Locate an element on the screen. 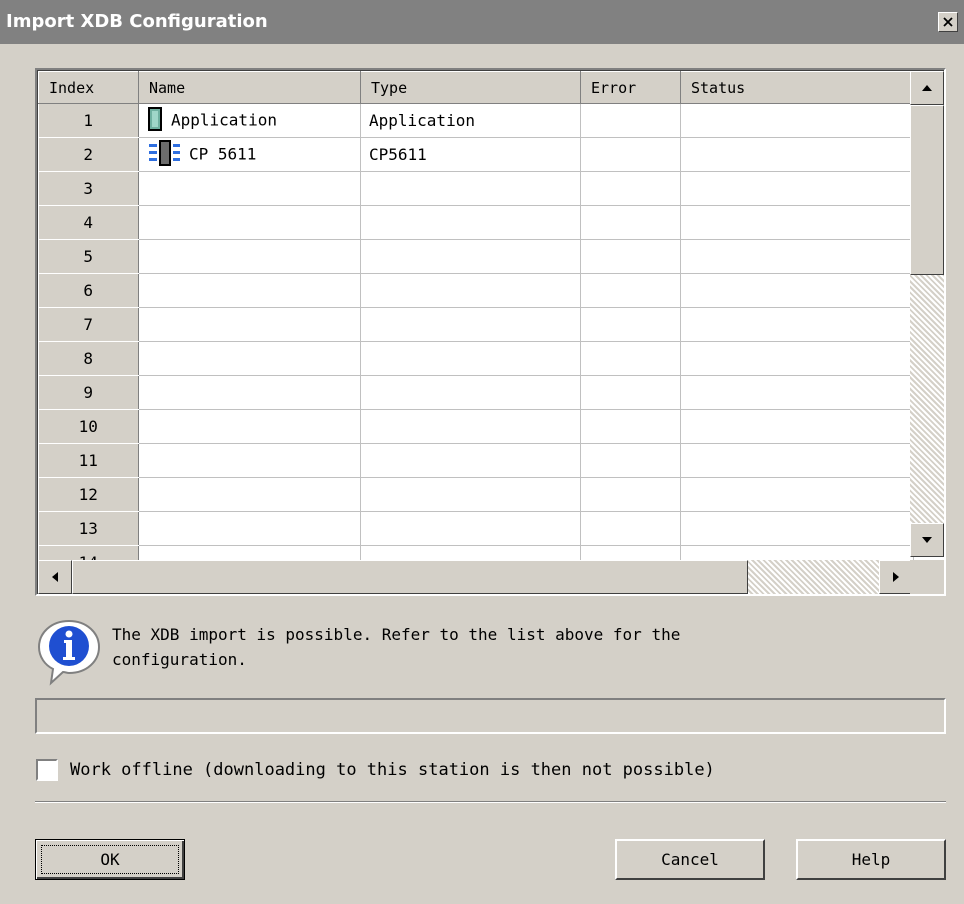 The width and height of the screenshot is (964, 904). row-name-cell: CP 5611 is located at coordinates (249, 154).